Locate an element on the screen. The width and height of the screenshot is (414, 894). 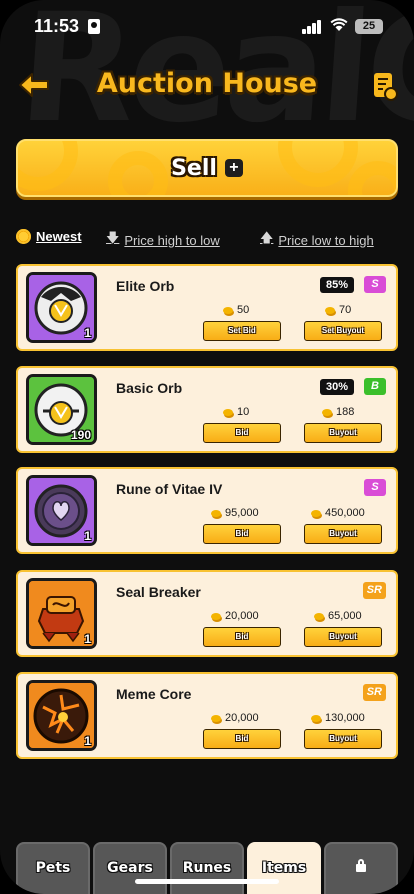
status-bar: 11:53 25 is located at coordinates (207, 28).